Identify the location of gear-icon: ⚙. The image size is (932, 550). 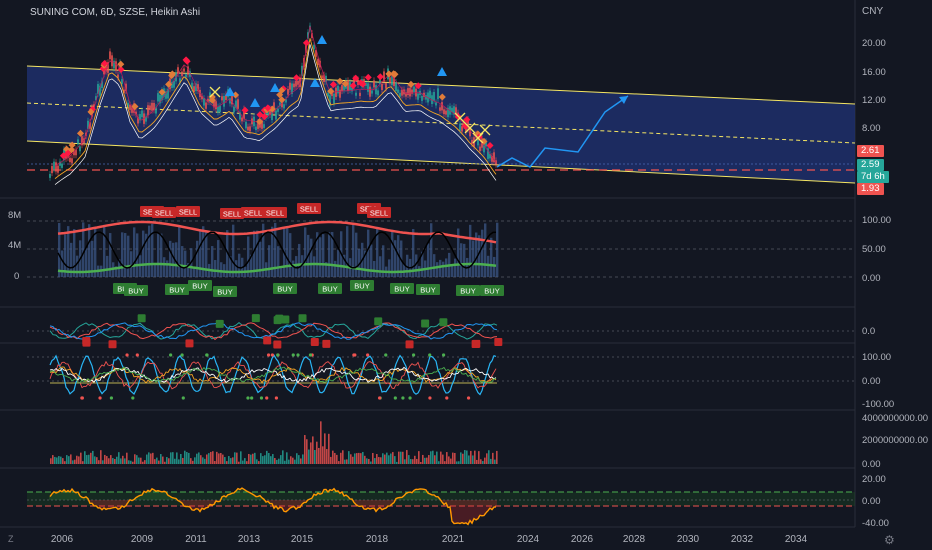
(889, 540).